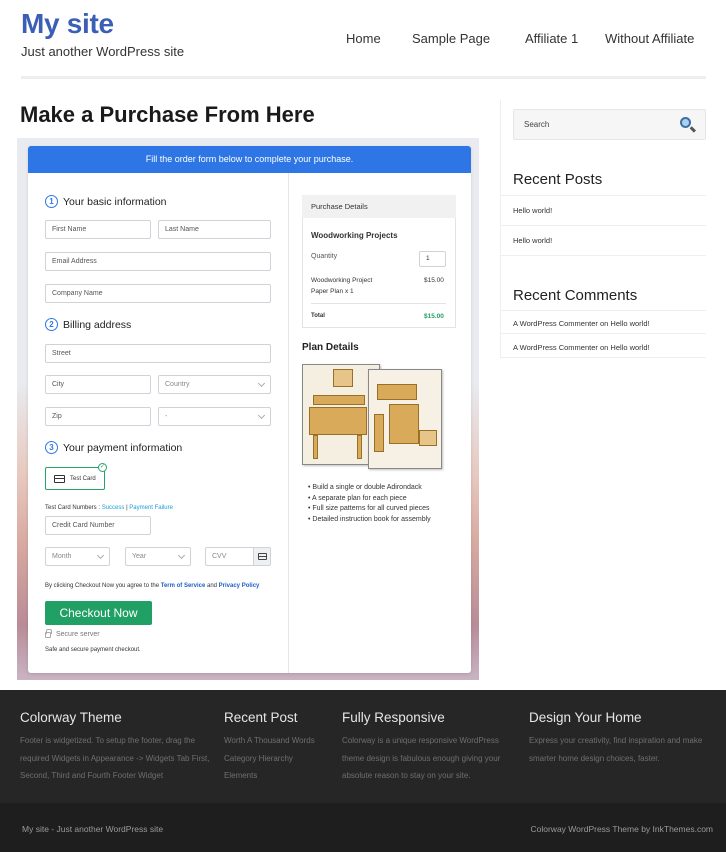 This screenshot has width=726, height=852. What do you see at coordinates (98, 613) in the screenshot?
I see `checkout-now-button: Checkout Now` at bounding box center [98, 613].